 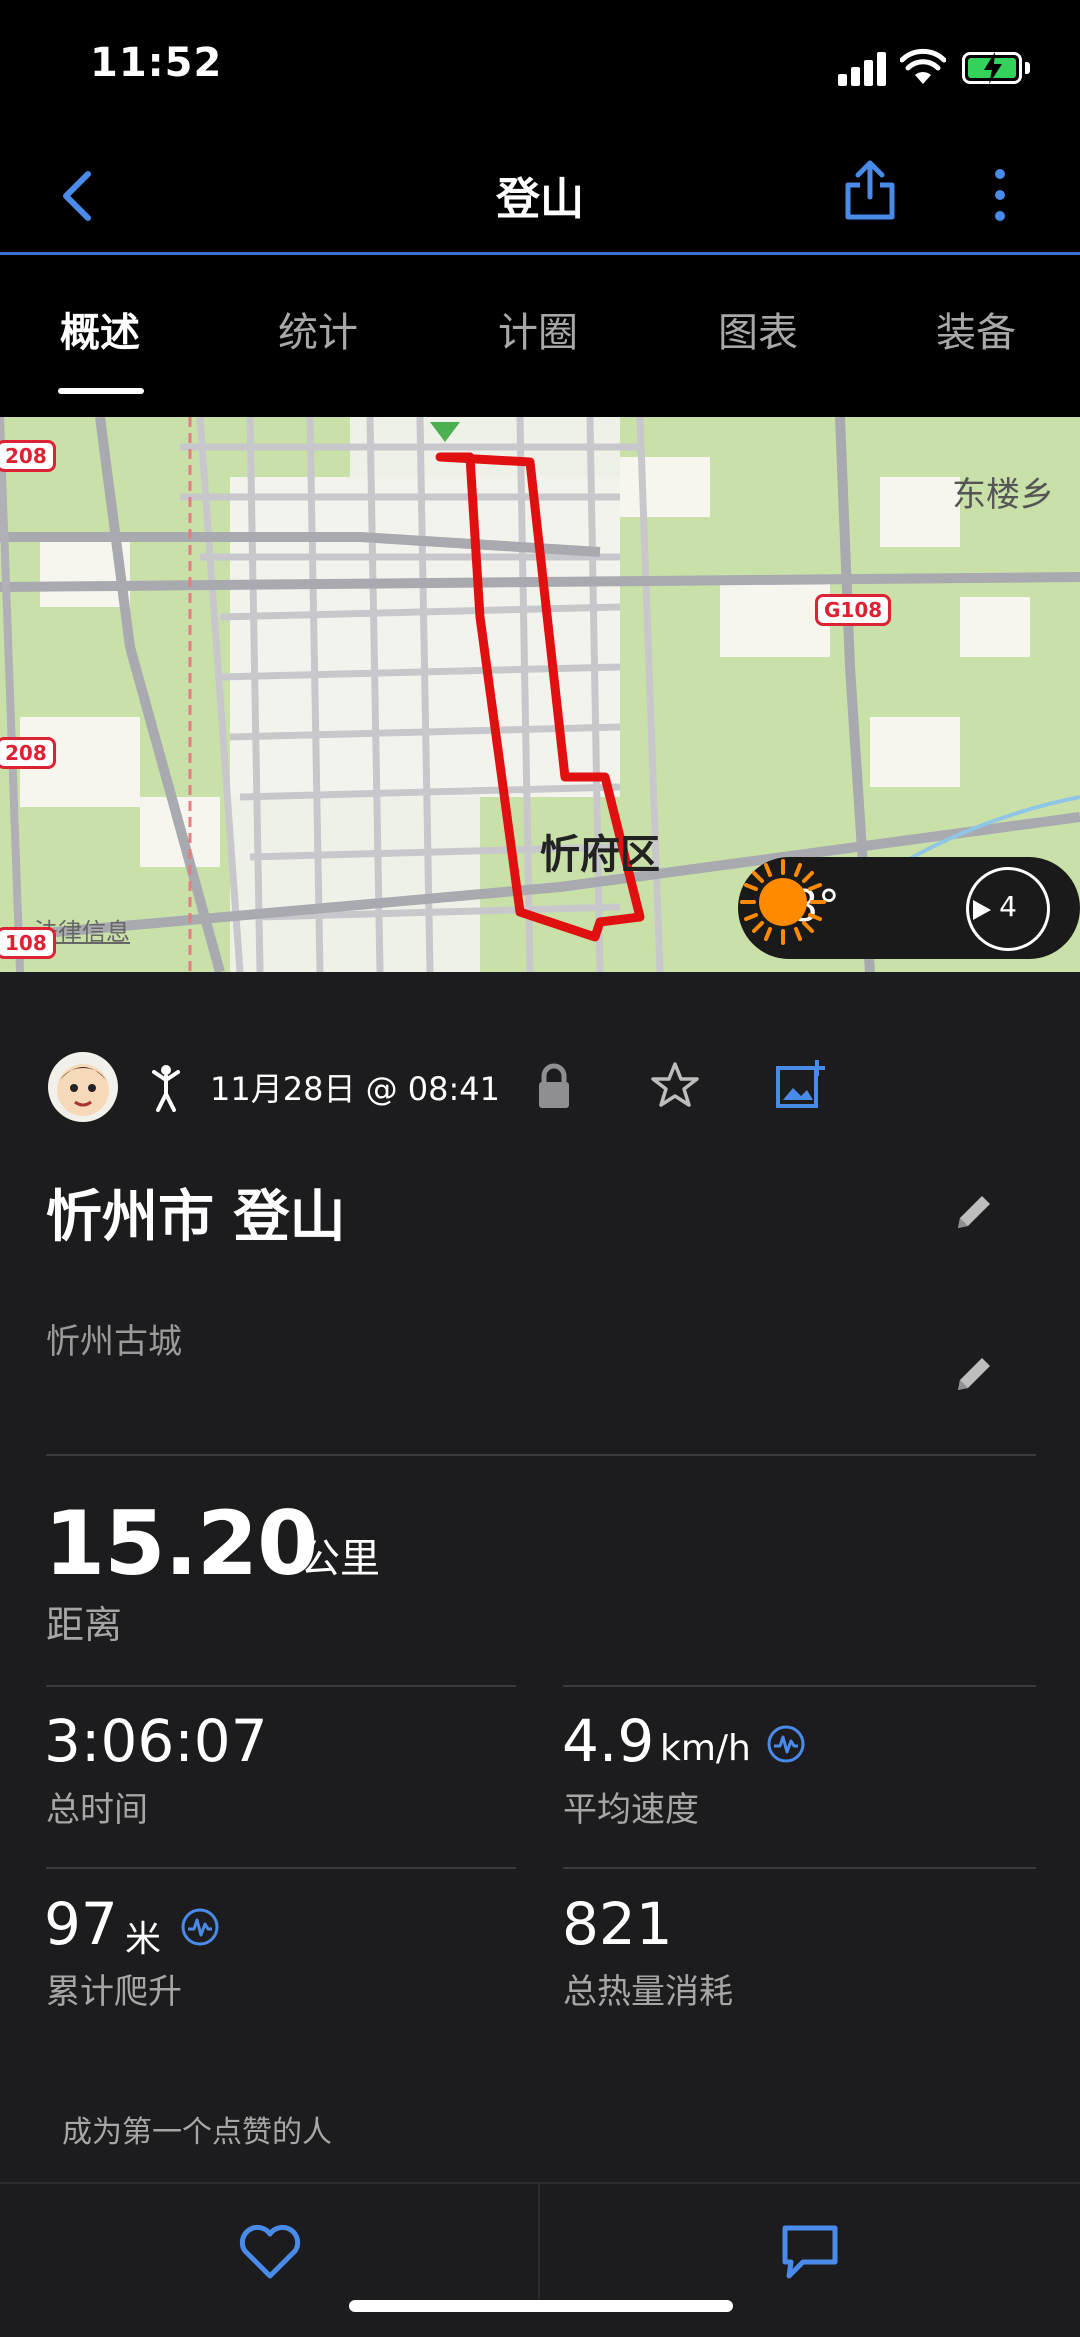 What do you see at coordinates (539, 2244) in the screenshot?
I see `bottom-divider` at bounding box center [539, 2244].